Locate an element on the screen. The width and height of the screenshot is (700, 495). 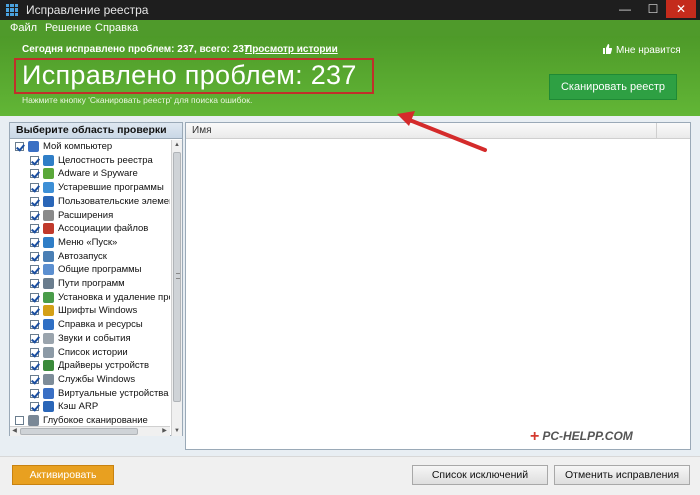
driver-icon is located at coordinates (48, 366).